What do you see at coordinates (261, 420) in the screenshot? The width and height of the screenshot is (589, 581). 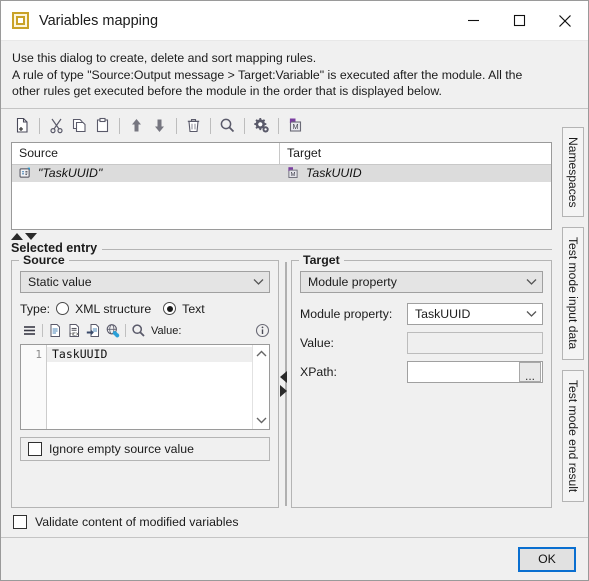 I see `scroll-down-arrow` at bounding box center [261, 420].